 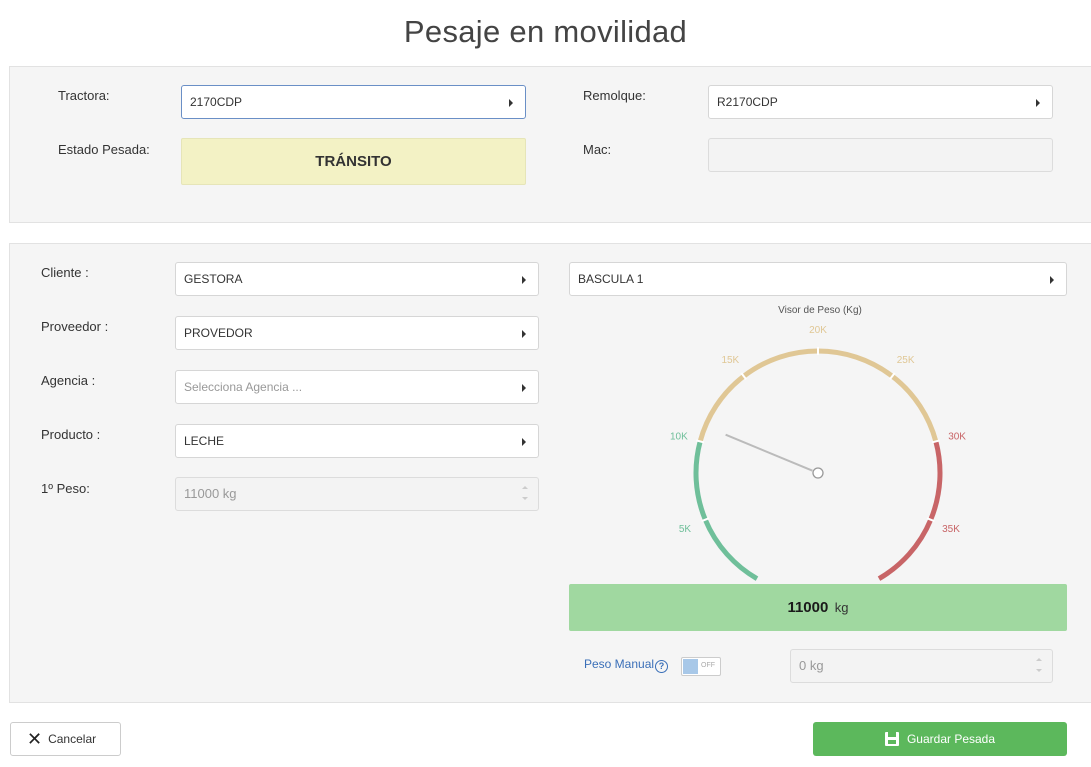 What do you see at coordinates (357, 333) in the screenshot?
I see `proveedor-select: PROVEDOR` at bounding box center [357, 333].